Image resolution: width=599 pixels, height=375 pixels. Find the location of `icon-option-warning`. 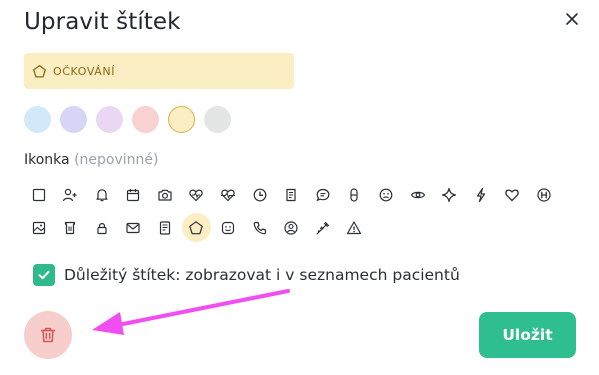

icon-option-warning is located at coordinates (354, 227).